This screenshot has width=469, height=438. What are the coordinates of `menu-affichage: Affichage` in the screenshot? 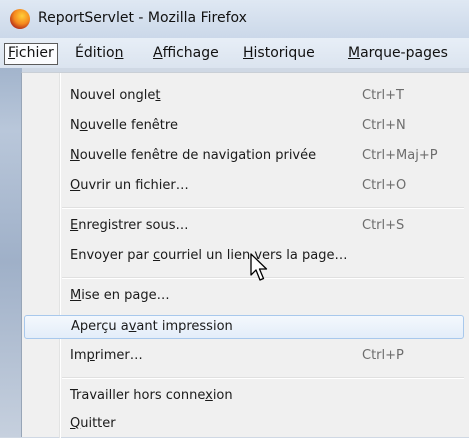 It's located at (186, 54).